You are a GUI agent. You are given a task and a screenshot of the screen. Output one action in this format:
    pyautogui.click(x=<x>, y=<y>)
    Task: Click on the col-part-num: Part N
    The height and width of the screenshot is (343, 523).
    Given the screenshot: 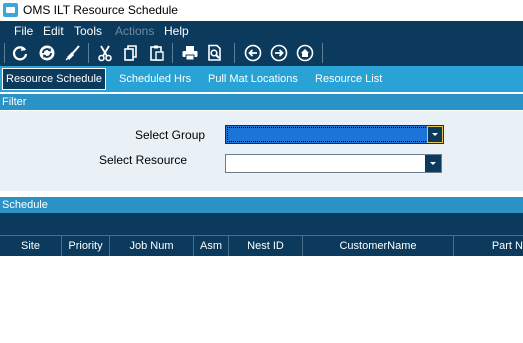 What is the action you would take?
    pyautogui.click(x=488, y=246)
    